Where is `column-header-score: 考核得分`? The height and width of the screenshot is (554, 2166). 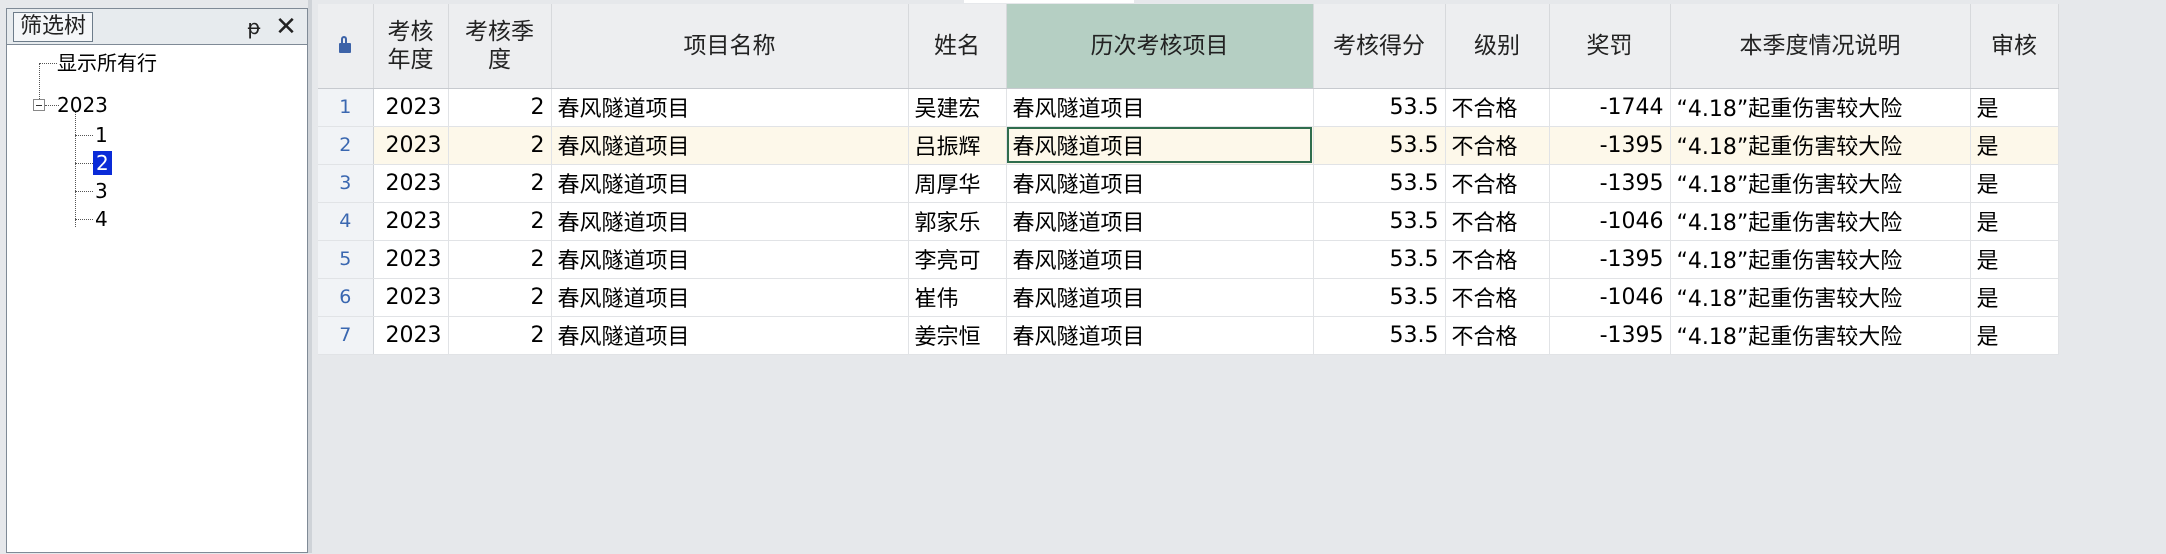
column-header-score: 考核得分 is located at coordinates (1379, 46).